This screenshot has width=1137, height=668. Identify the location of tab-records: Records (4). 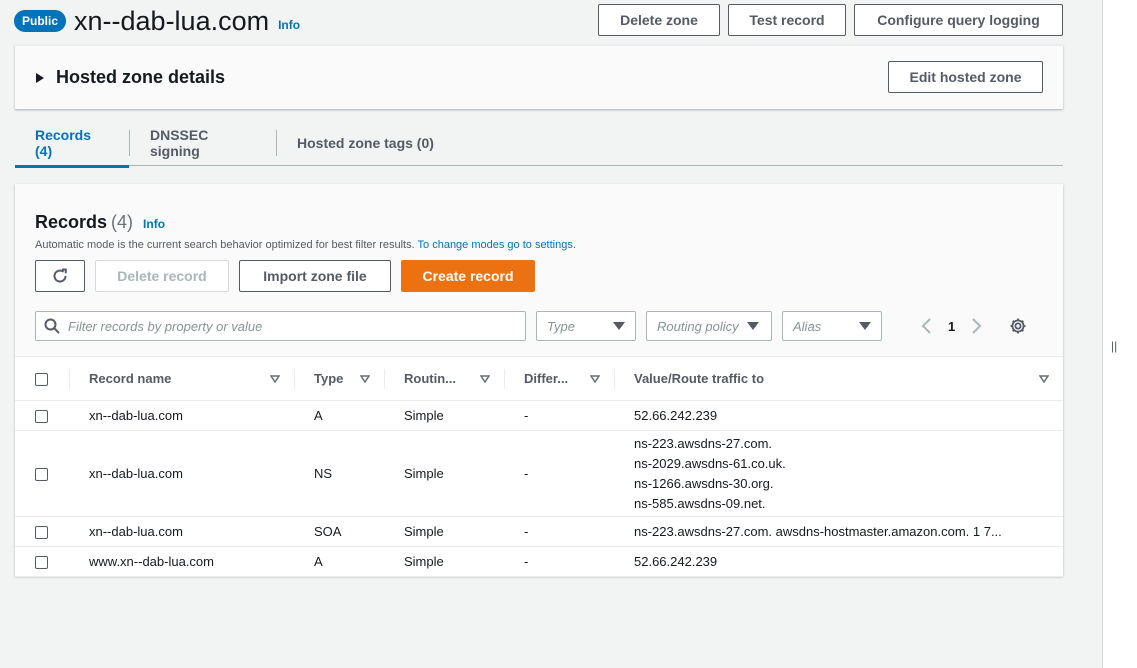
(72, 144).